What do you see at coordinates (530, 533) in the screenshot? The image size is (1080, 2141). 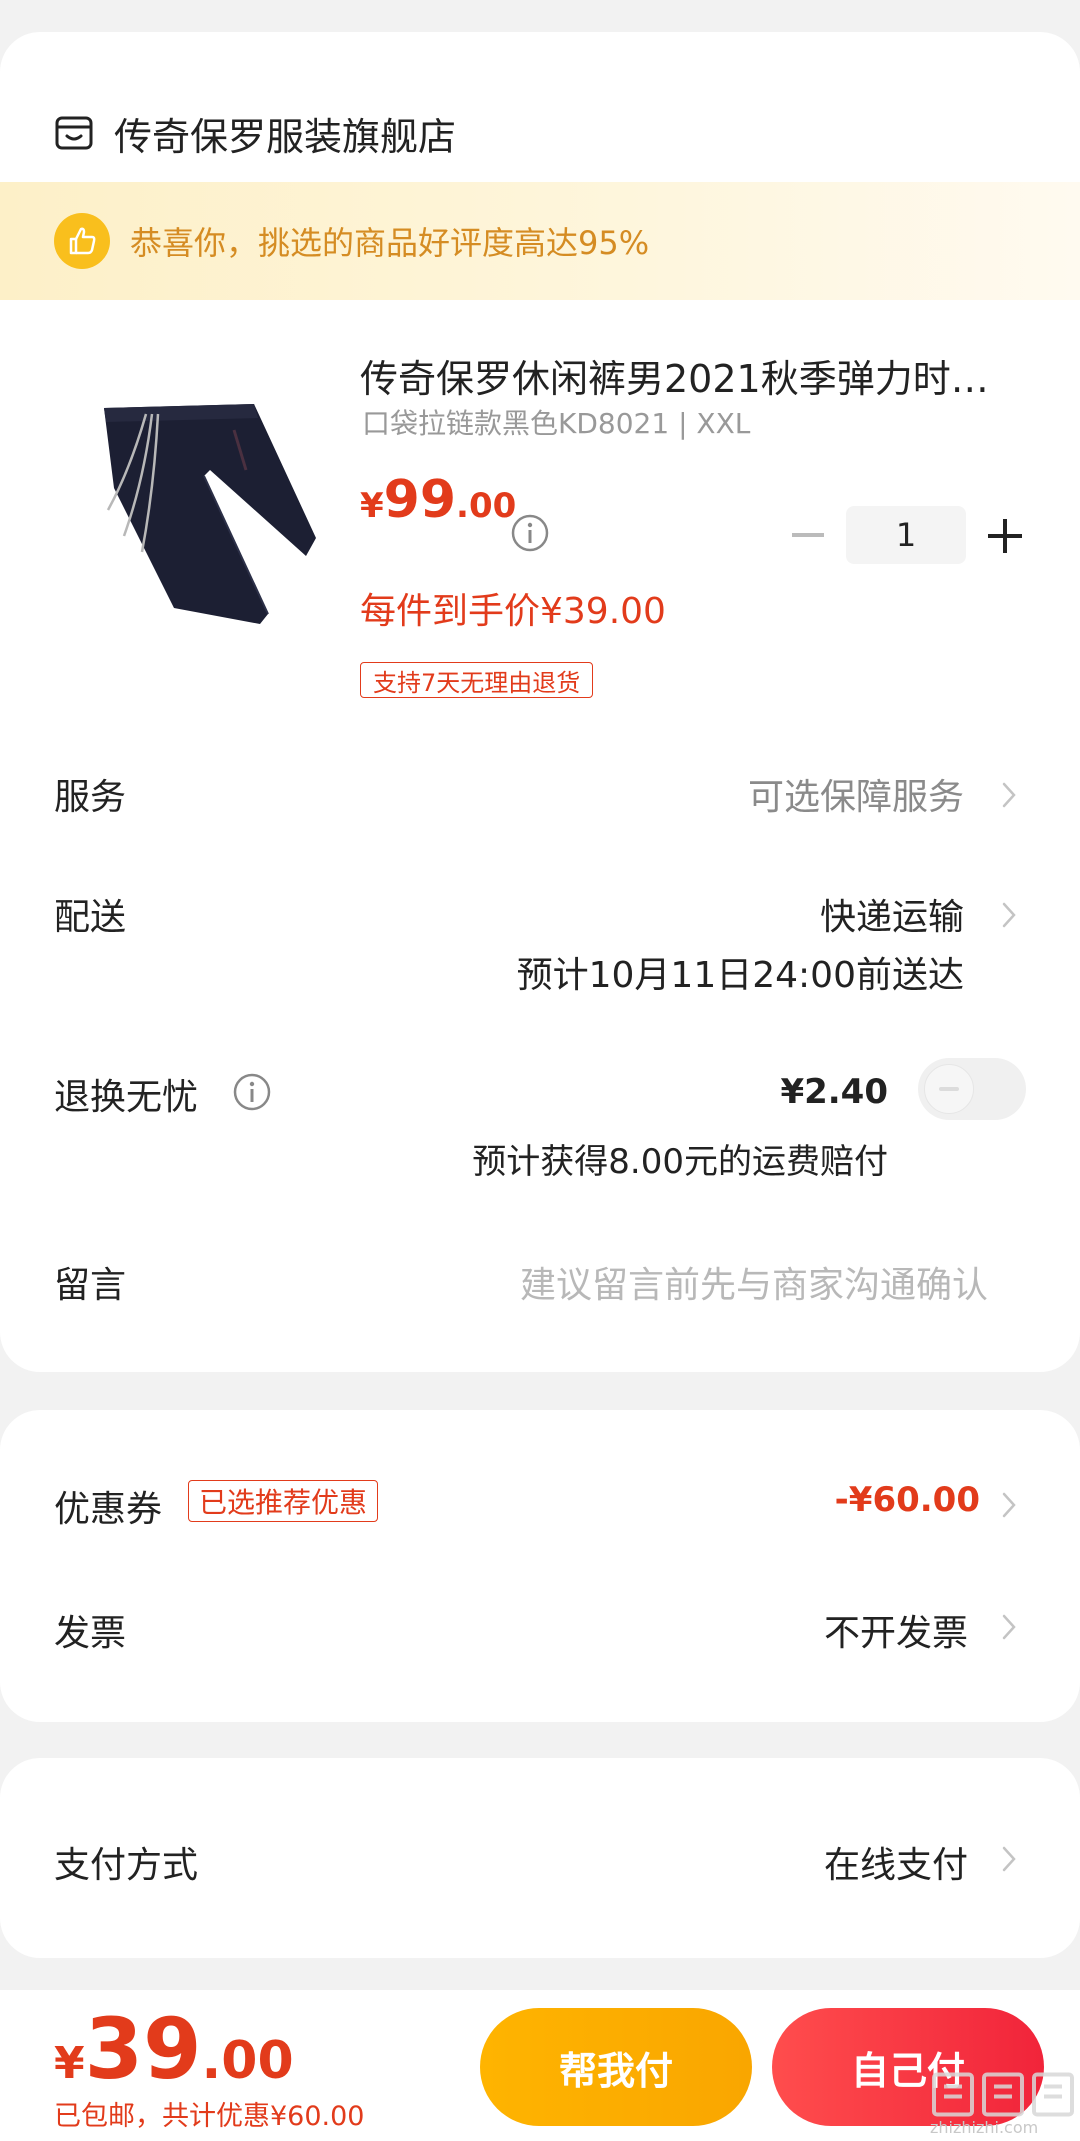 I see `price-info-icon` at bounding box center [530, 533].